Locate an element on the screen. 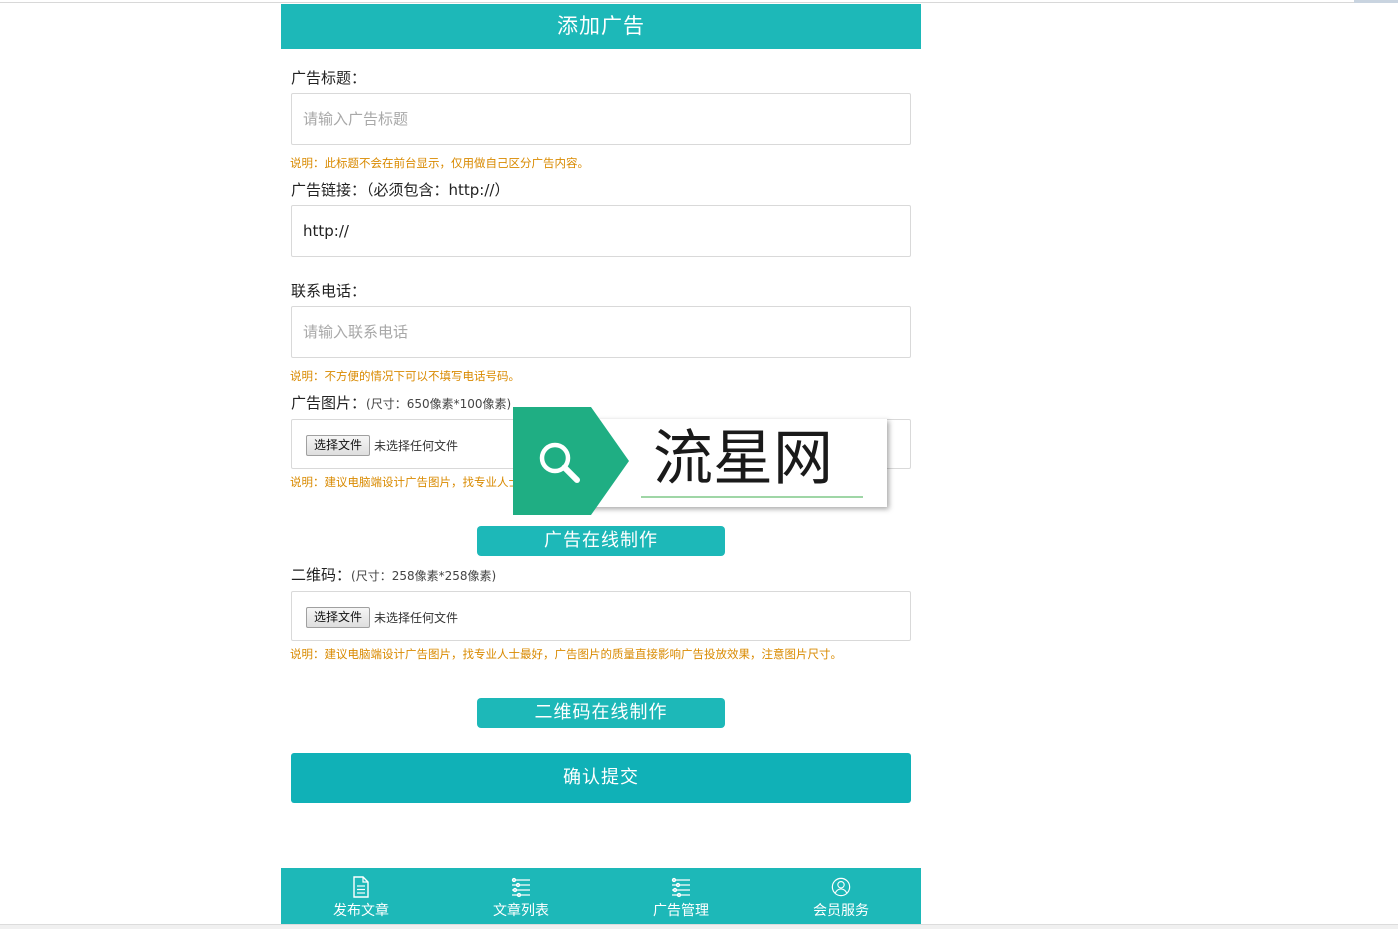 The height and width of the screenshot is (929, 1398). qrcode-online-make-button: 二维码在线制作 is located at coordinates (601, 713).